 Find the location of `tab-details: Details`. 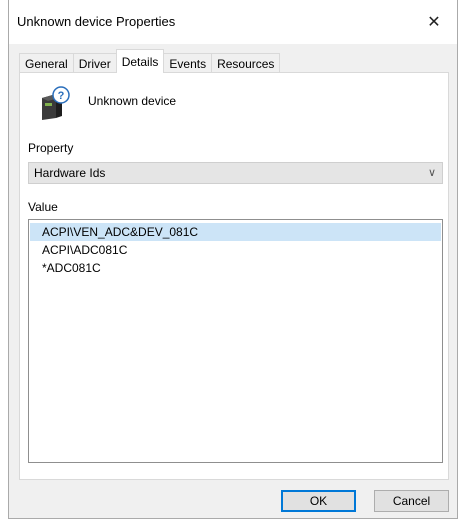

tab-details: Details is located at coordinates (140, 61).